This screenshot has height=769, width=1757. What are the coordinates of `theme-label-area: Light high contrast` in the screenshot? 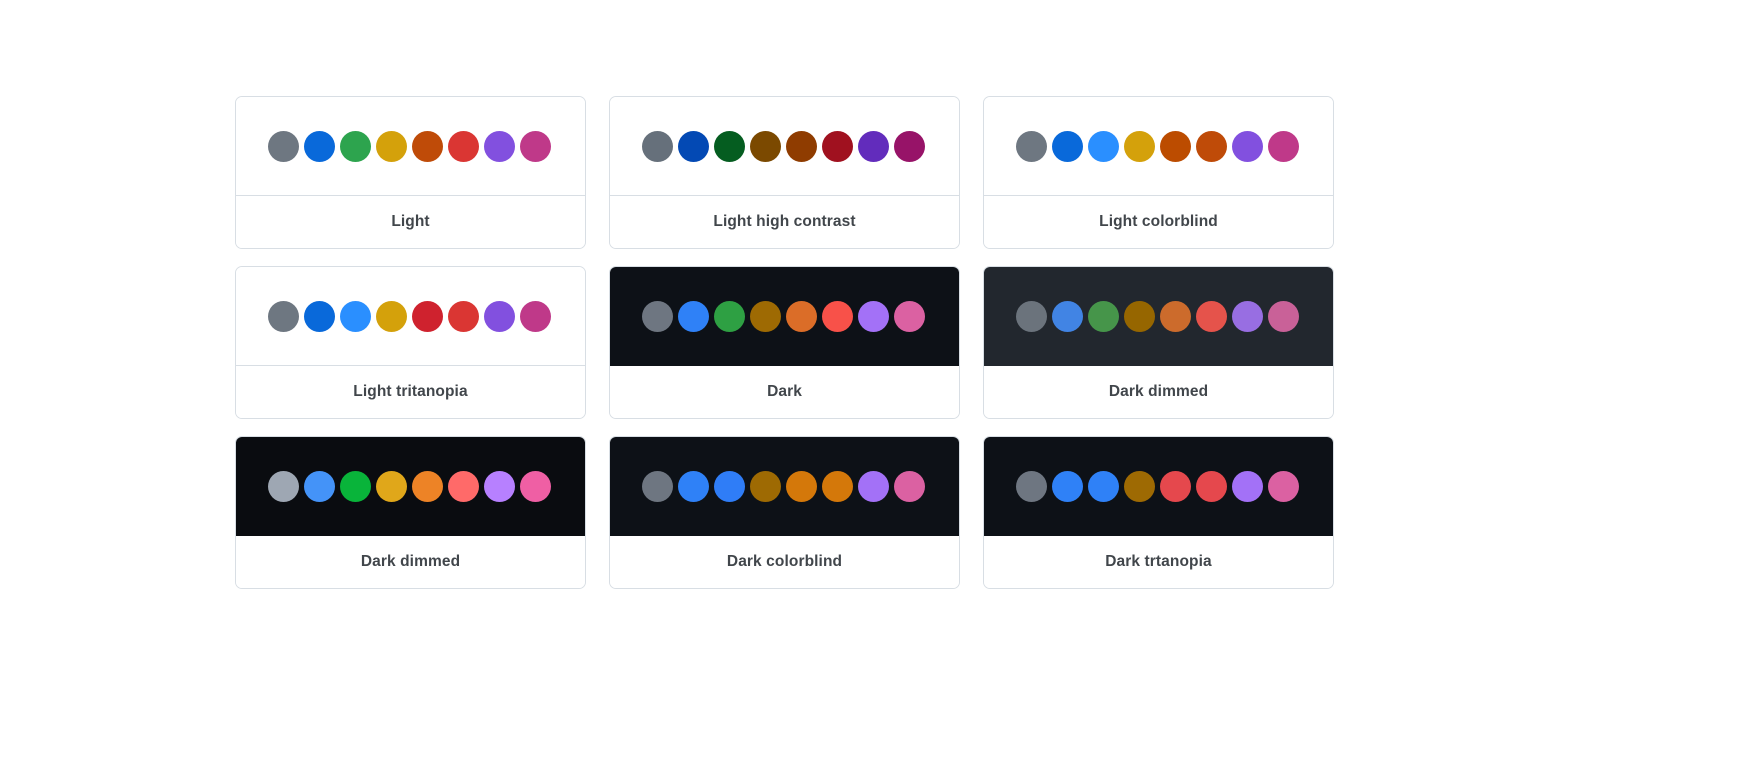 It's located at (784, 222).